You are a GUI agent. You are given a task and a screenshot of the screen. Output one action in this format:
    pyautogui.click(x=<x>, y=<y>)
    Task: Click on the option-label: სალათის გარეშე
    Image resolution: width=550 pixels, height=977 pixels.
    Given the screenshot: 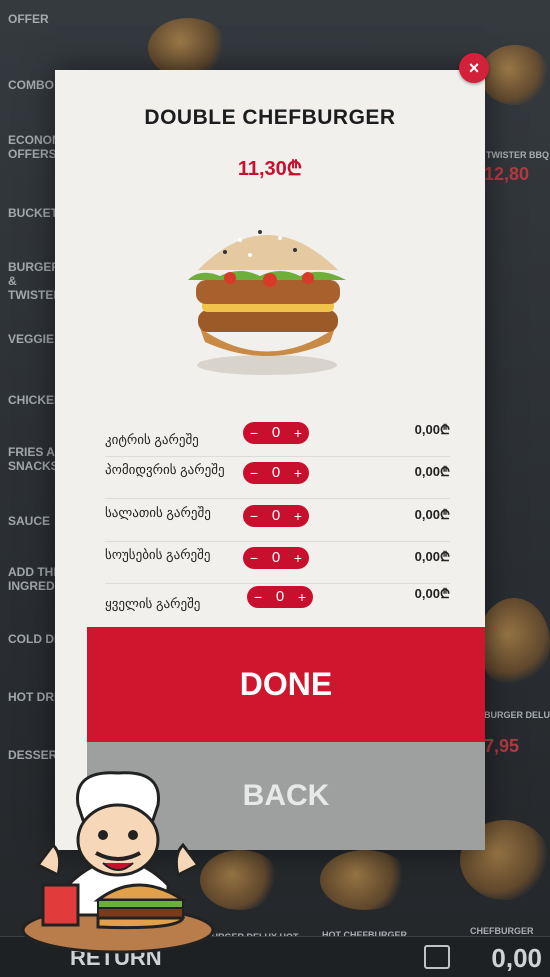 What is the action you would take?
    pyautogui.click(x=158, y=512)
    